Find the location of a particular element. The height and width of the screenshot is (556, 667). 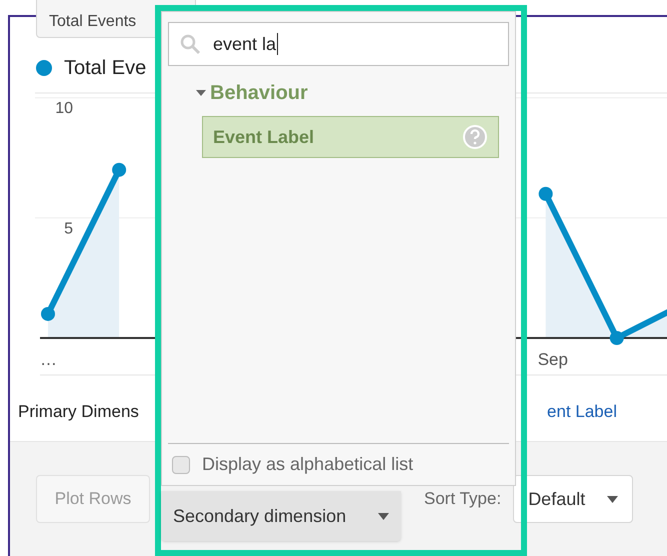

legend-label: Total Eve is located at coordinates (105, 68).